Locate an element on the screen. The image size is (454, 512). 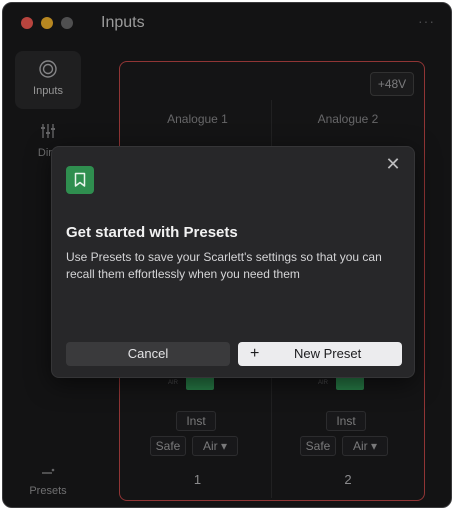
close-icon: ✕ is located at coordinates (393, 164).